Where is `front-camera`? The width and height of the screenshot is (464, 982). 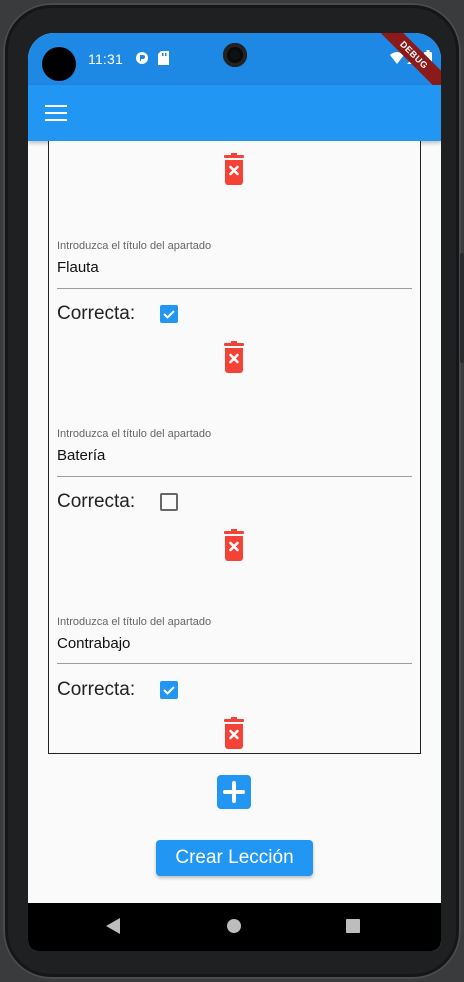 front-camera is located at coordinates (235, 55).